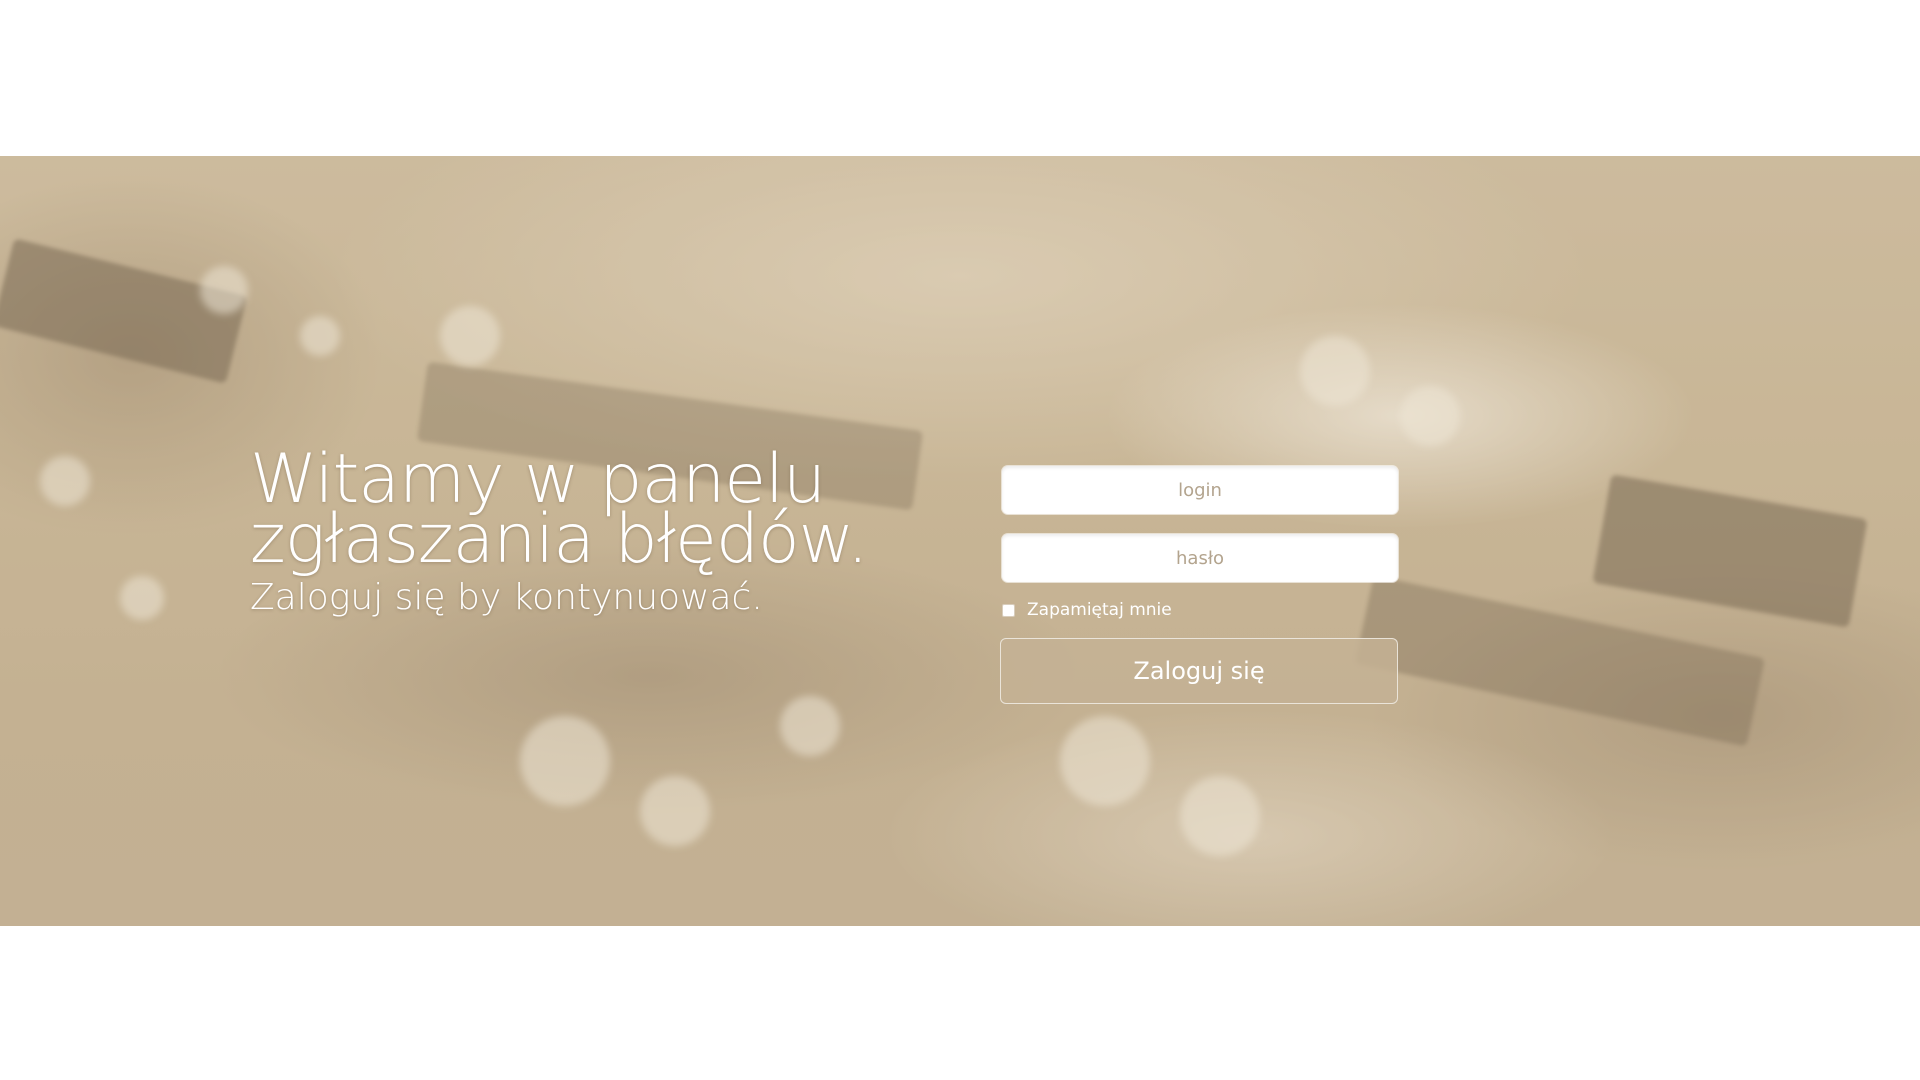 The width and height of the screenshot is (1920, 1080). I want to click on login-button: Zaloguj się, so click(1199, 671).